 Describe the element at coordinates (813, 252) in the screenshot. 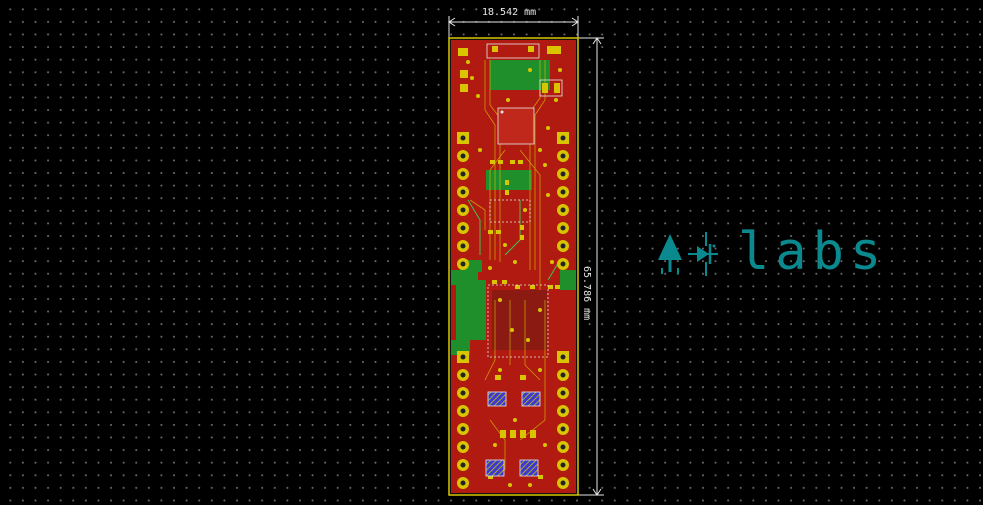

I see `logo-wordmark: labs` at that location.